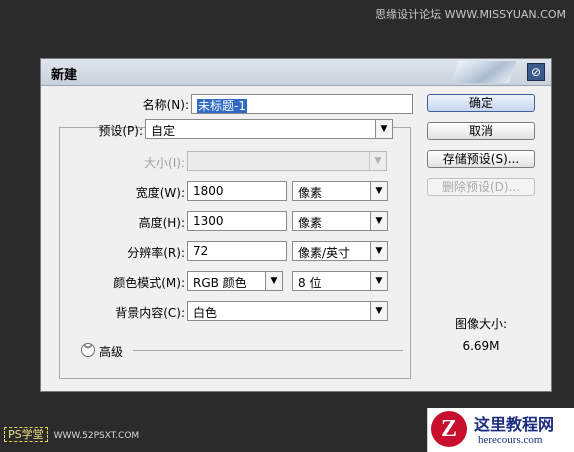 The image size is (574, 452). What do you see at coordinates (150, 313) in the screenshot?
I see `background-label: 背景内容(C):` at bounding box center [150, 313].